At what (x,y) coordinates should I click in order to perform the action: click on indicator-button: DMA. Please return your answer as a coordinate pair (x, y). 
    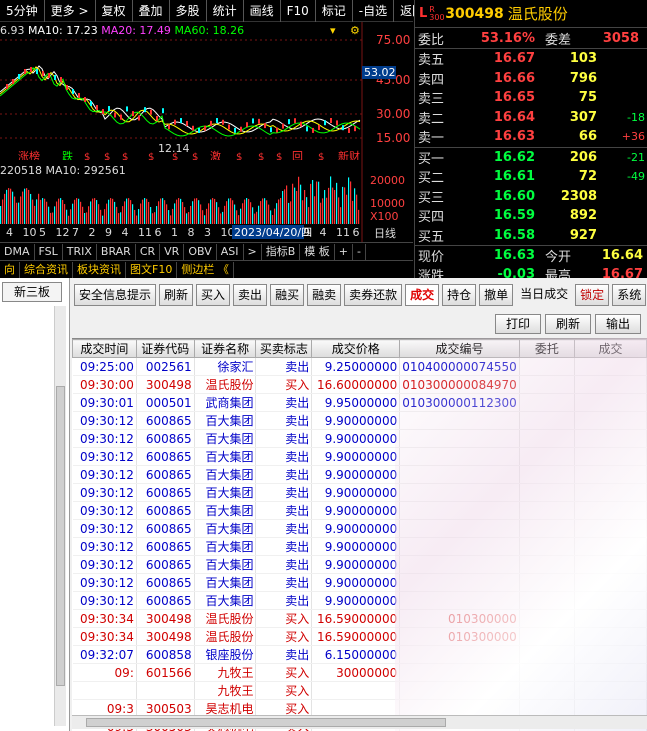
    Looking at the image, I should click on (17, 251).